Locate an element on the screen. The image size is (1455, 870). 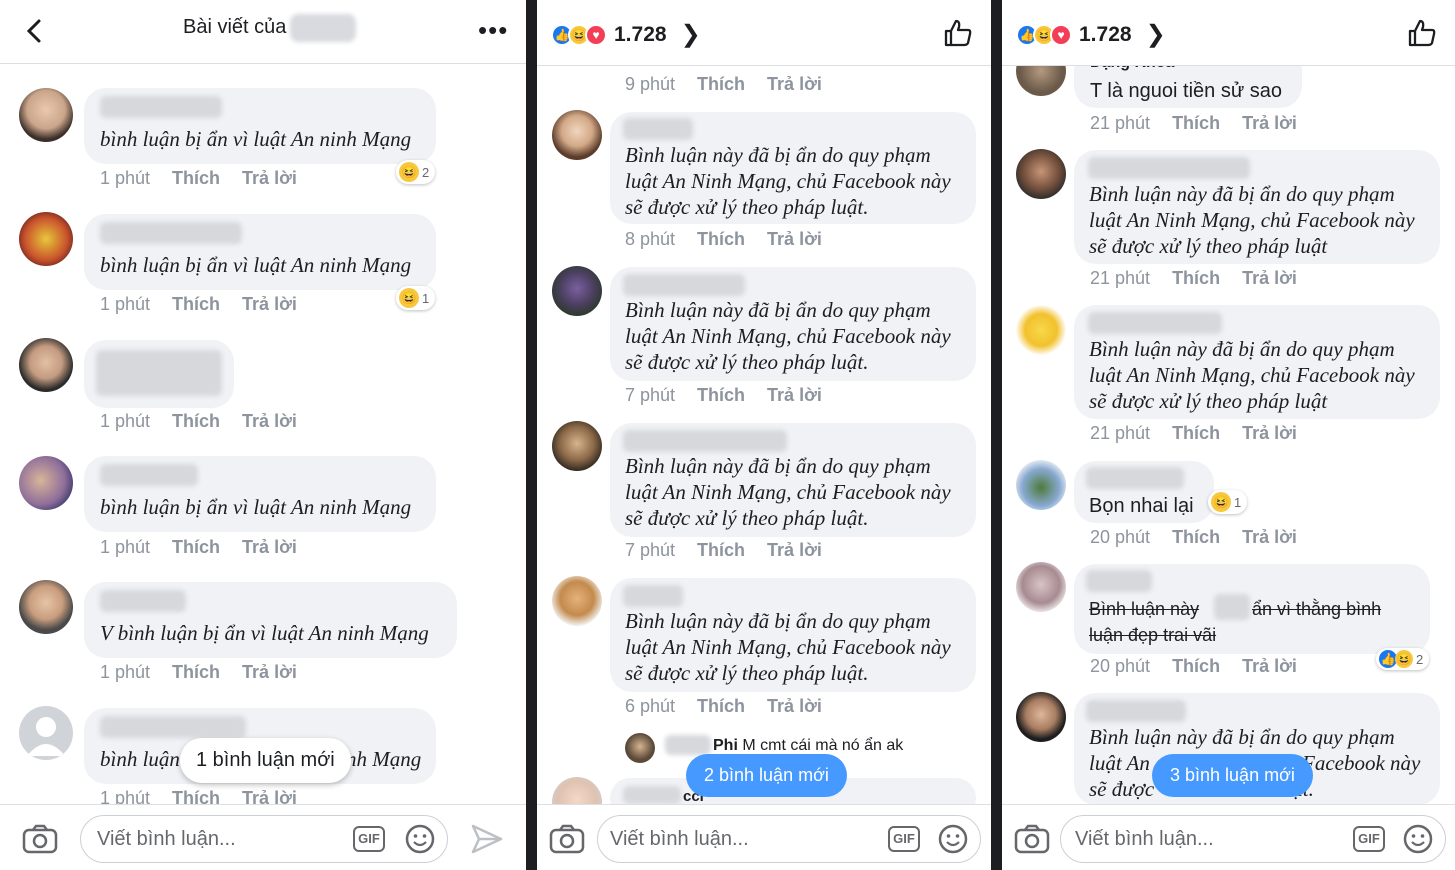
comment-time: 21 phút is located at coordinates (1120, 123).